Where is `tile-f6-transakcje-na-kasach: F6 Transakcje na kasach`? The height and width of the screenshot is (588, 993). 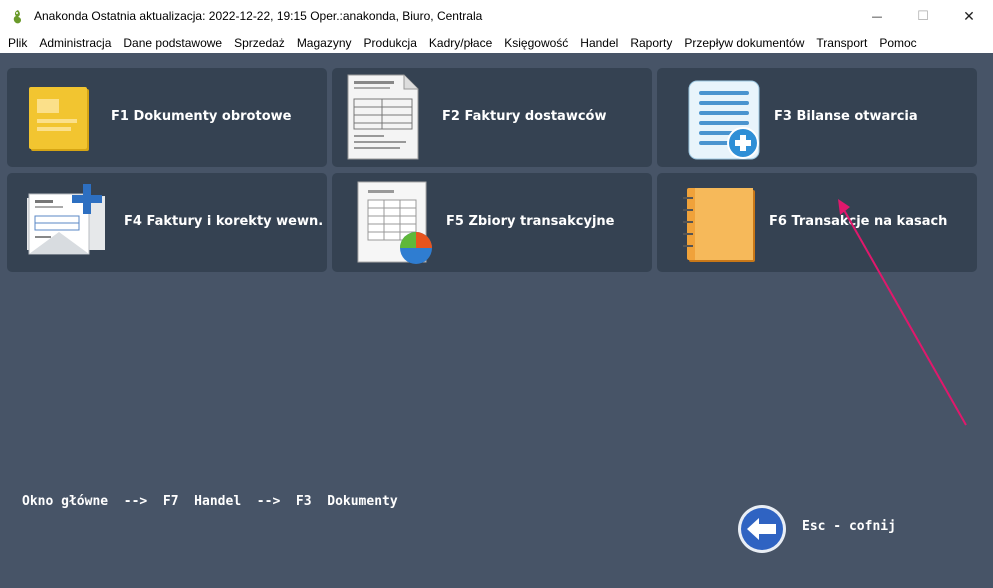
tile-f6-transakcje-na-kasach: F6 Transakcje na kasach is located at coordinates (817, 222).